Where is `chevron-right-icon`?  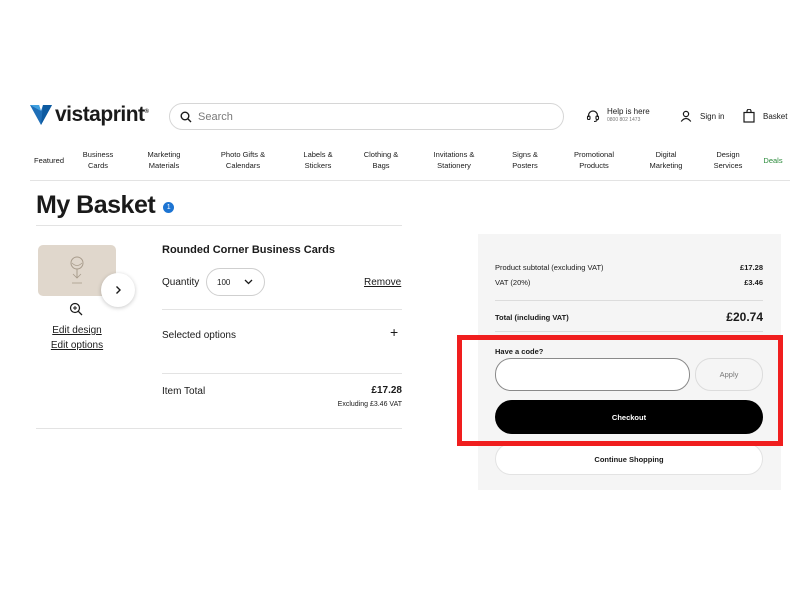
chevron-right-icon is located at coordinates (118, 290).